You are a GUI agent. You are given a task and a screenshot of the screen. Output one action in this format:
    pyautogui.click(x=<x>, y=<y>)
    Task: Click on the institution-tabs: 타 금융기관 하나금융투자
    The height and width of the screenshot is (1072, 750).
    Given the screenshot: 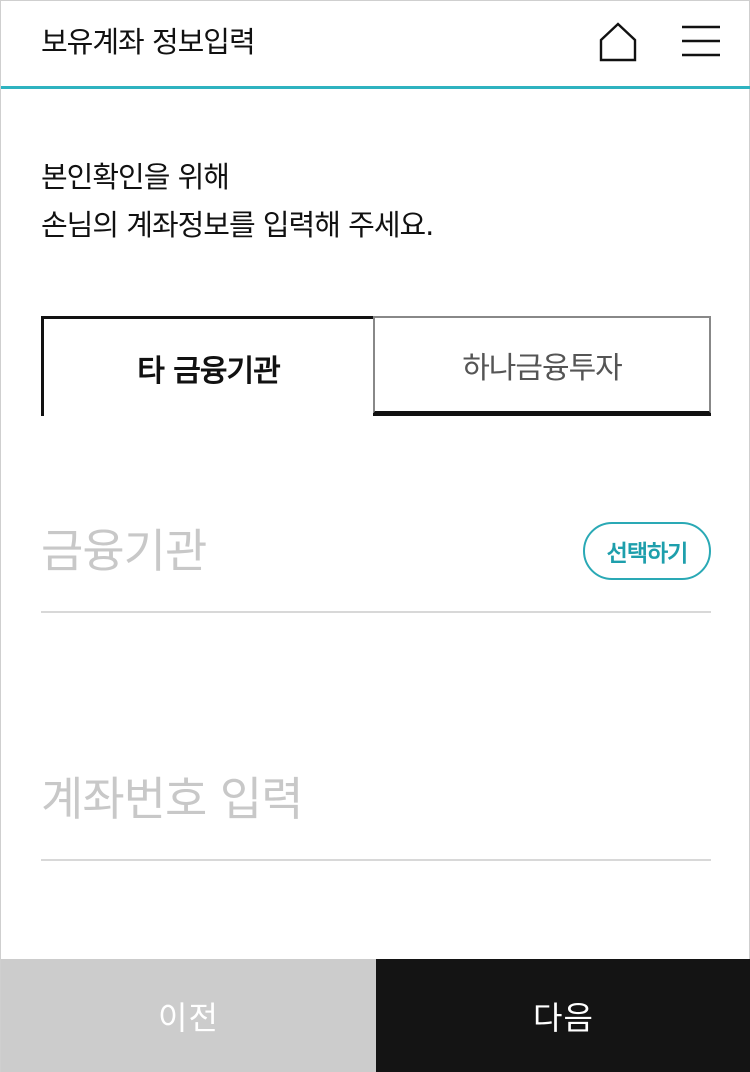 What is the action you would take?
    pyautogui.click(x=376, y=366)
    